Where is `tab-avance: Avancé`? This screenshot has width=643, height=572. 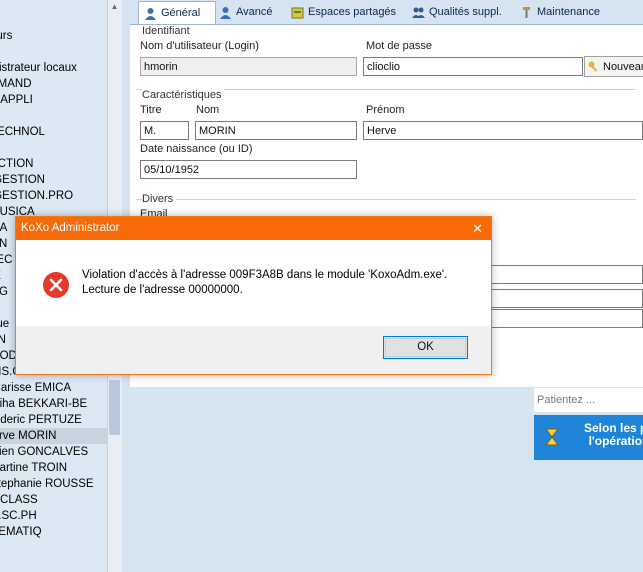 tab-avance: Avancé is located at coordinates (246, 12).